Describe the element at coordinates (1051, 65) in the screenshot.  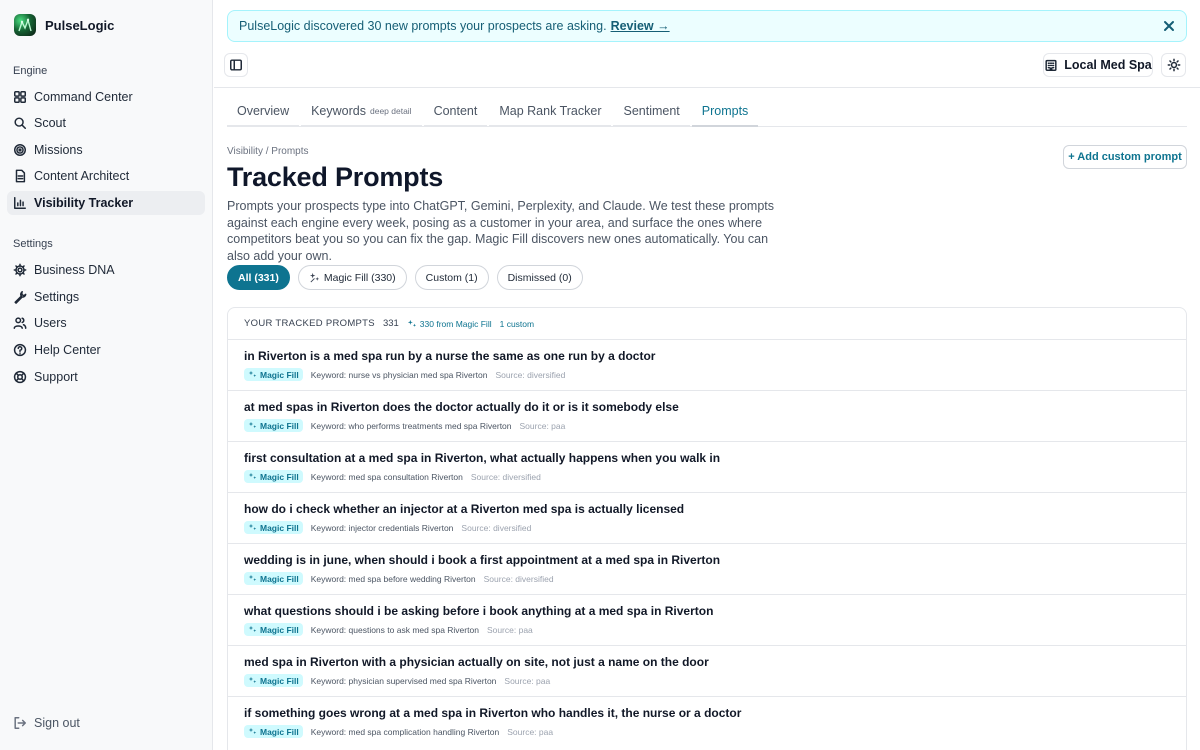
I see `building-icon` at that location.